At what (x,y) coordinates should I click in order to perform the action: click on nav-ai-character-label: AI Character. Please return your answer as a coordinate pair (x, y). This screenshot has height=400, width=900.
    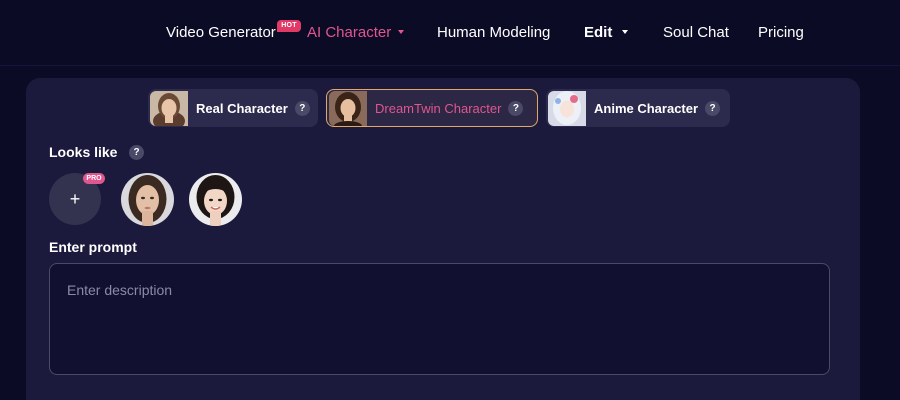
    Looking at the image, I should click on (349, 32).